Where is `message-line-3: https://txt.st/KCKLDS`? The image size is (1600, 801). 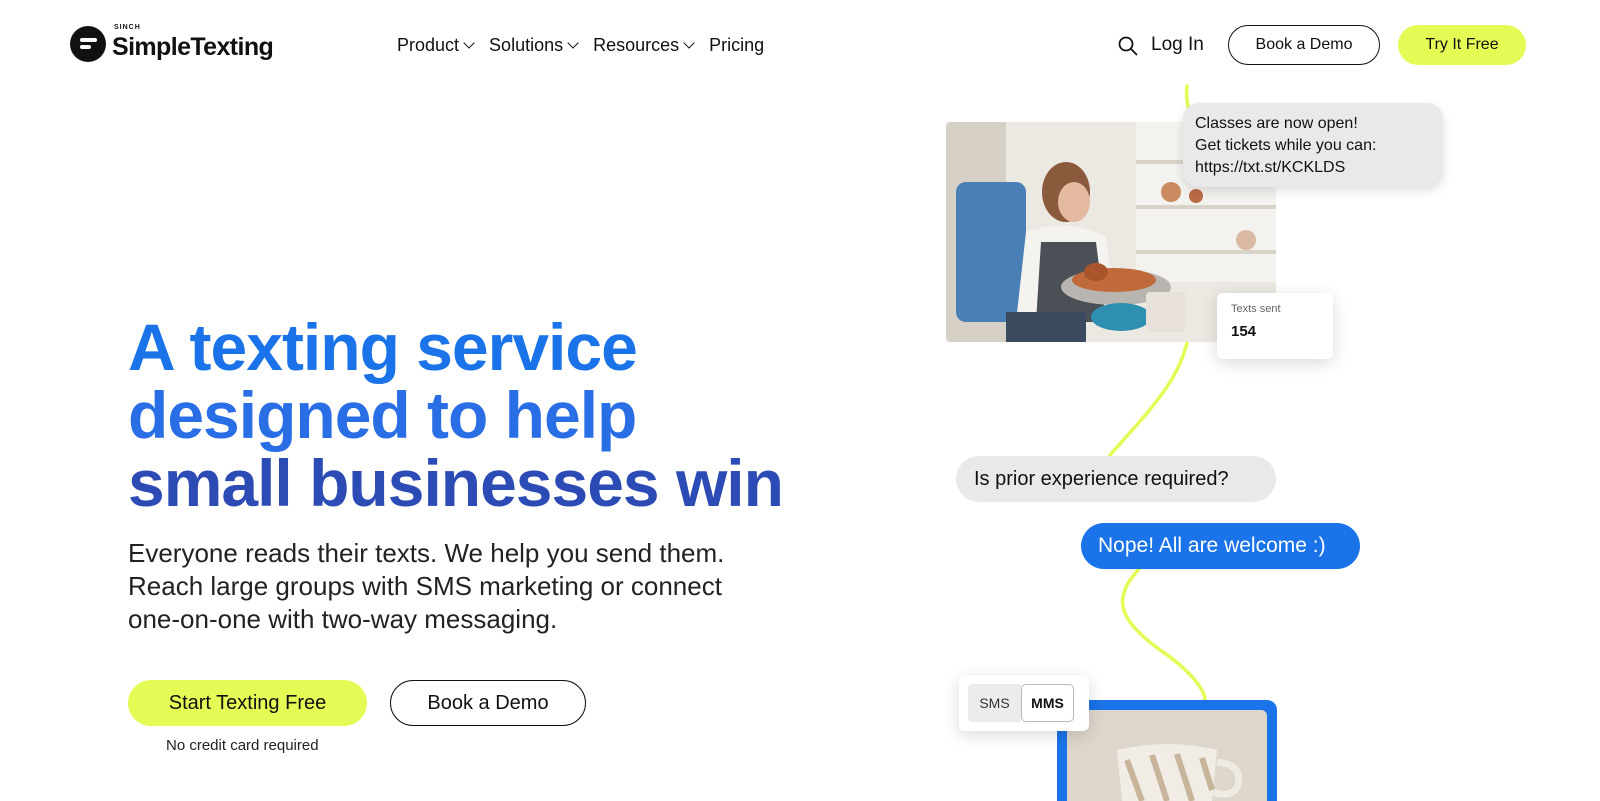
message-line-3: https://txt.st/KCKLDS is located at coordinates (1270, 167).